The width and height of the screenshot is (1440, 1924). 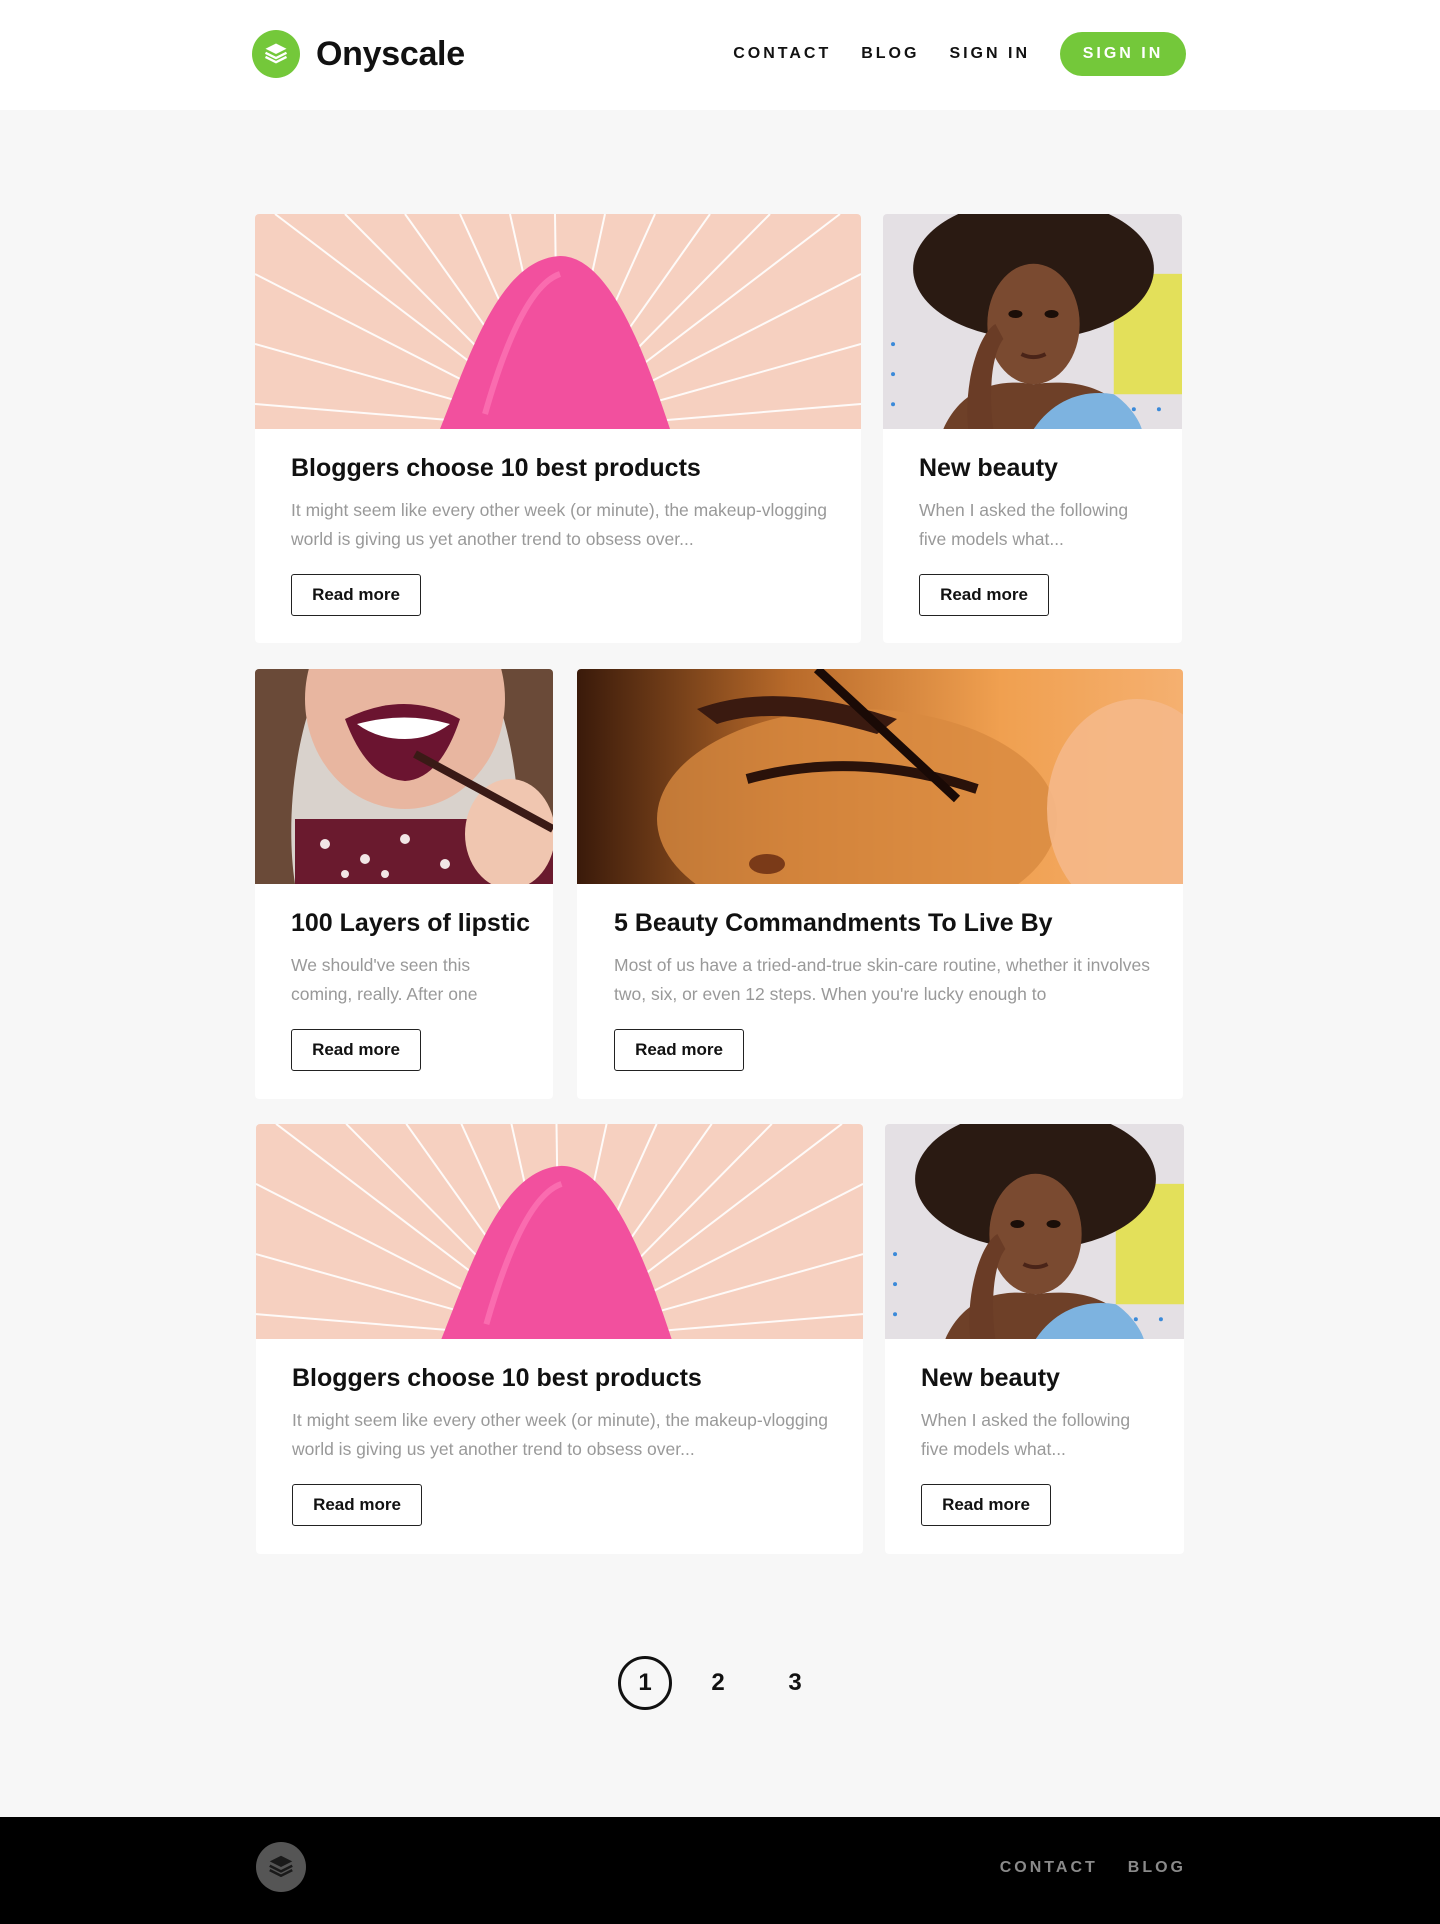 What do you see at coordinates (645, 1683) in the screenshot?
I see `page-1-button: 1` at bounding box center [645, 1683].